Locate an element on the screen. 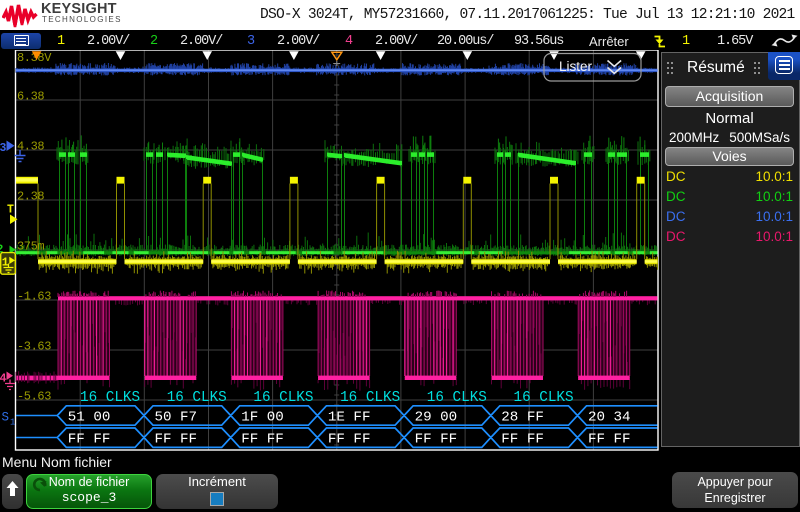 The height and width of the screenshot is (512, 800). svg-text: 20 34 is located at coordinates (609, 418).